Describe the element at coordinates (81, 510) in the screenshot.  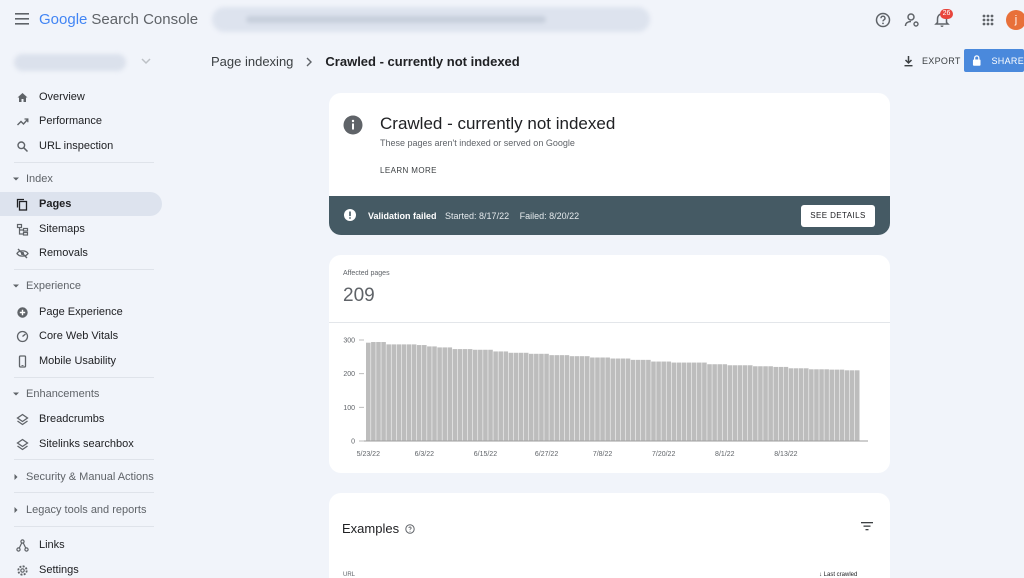
I see `sidebar-section-legacy-tools: Legacy tools and reports` at that location.